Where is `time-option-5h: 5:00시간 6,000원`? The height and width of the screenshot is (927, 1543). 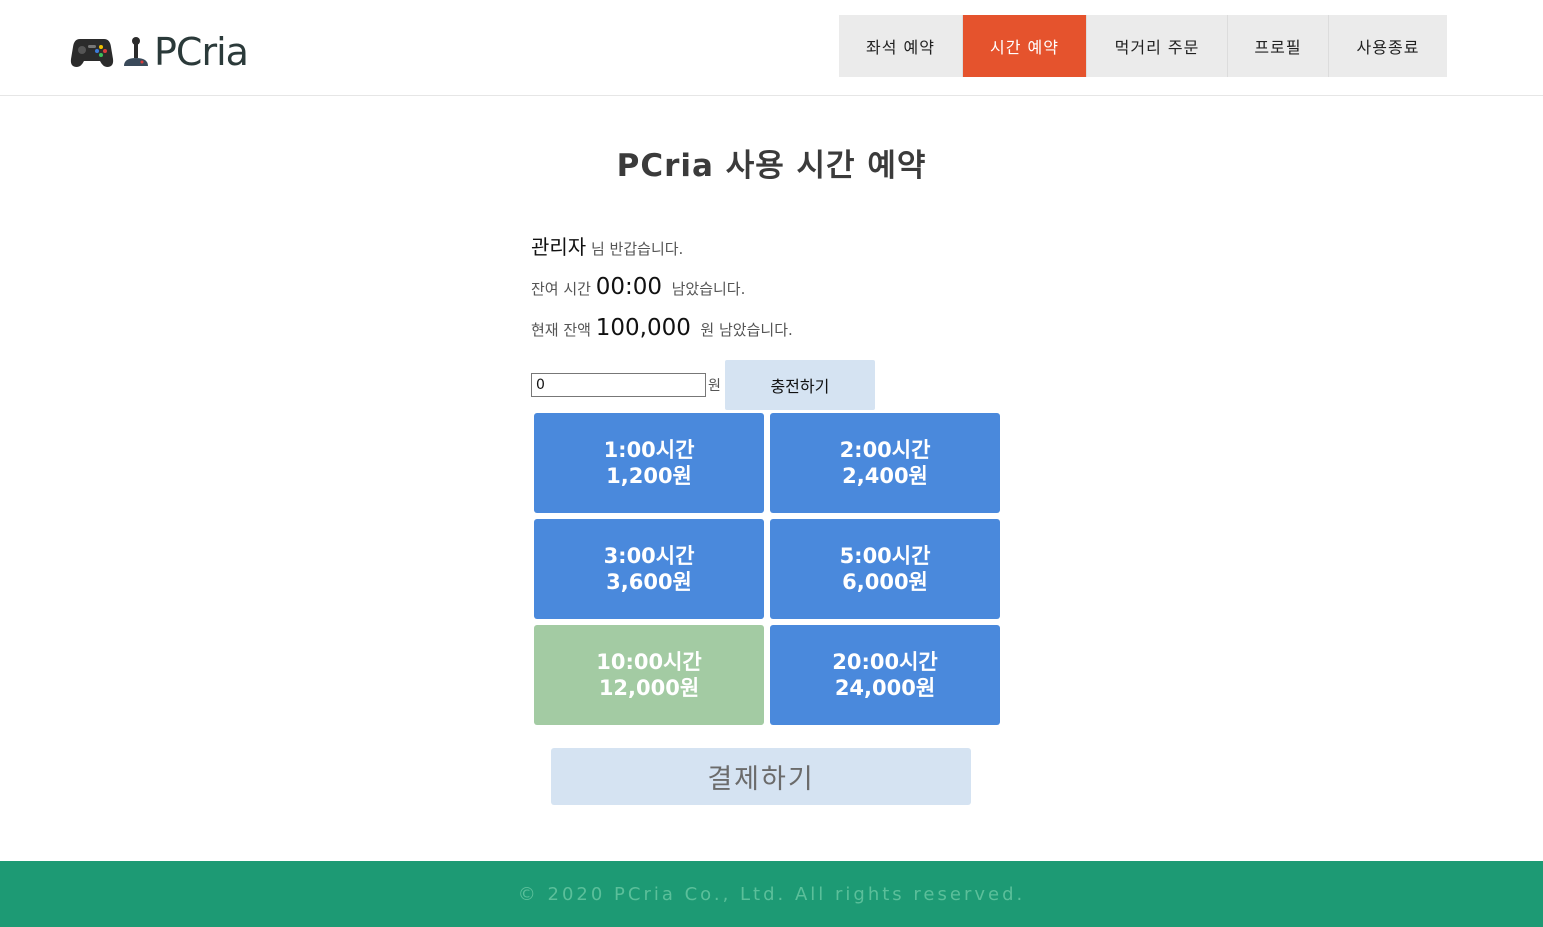
time-option-5h: 5:00시간 6,000원 is located at coordinates (885, 569).